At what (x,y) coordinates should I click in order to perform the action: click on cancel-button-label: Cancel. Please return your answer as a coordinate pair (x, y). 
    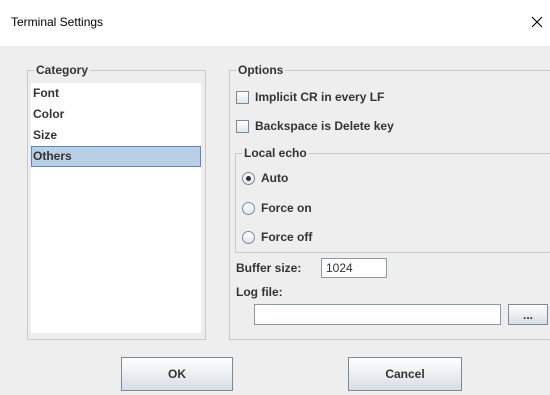
    Looking at the image, I should click on (405, 374).